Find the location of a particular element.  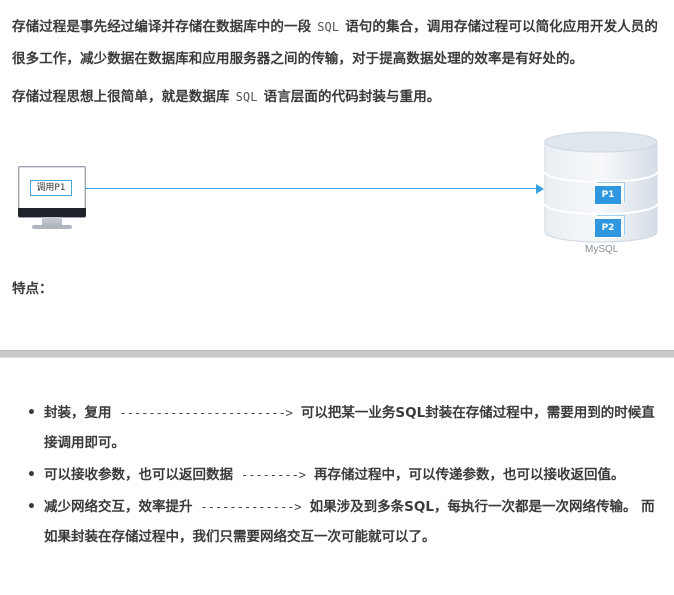

mysql-label: MySQL is located at coordinates (602, 249).